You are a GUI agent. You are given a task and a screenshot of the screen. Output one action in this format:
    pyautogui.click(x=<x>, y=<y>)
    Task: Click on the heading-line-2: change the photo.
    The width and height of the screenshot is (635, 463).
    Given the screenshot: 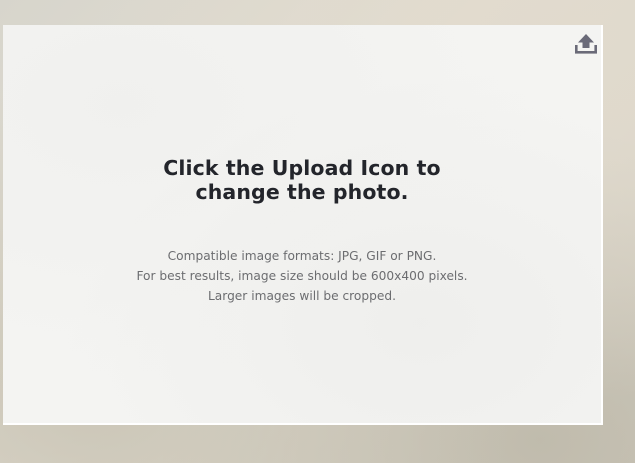 What is the action you would take?
    pyautogui.click(x=302, y=192)
    